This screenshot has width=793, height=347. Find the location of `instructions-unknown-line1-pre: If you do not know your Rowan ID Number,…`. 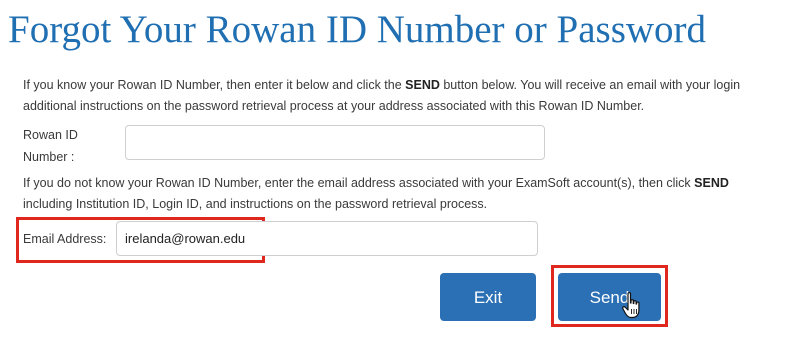

instructions-unknown-line1-pre: If you do not know your Rowan ID Number,… is located at coordinates (359, 183).